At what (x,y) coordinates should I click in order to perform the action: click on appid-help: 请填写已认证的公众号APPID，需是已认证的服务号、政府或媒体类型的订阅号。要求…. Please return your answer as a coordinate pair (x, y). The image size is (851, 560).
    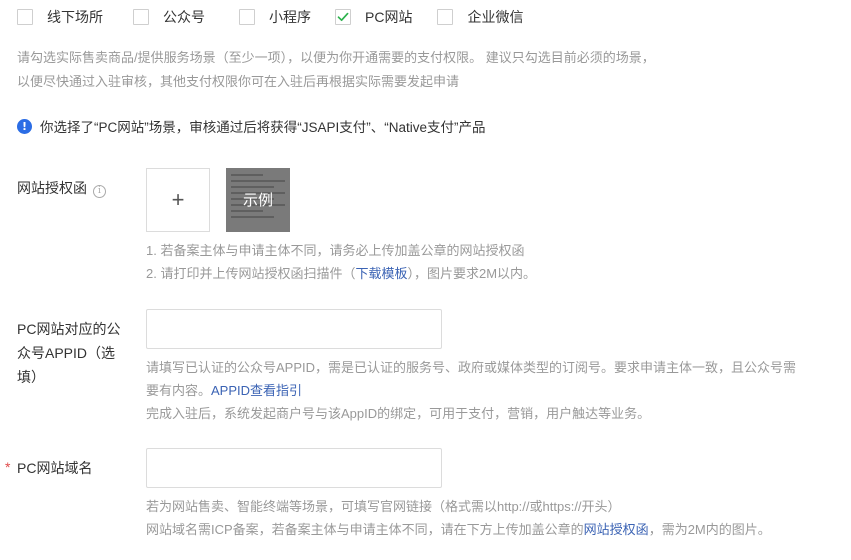
    Looking at the image, I should click on (498, 390).